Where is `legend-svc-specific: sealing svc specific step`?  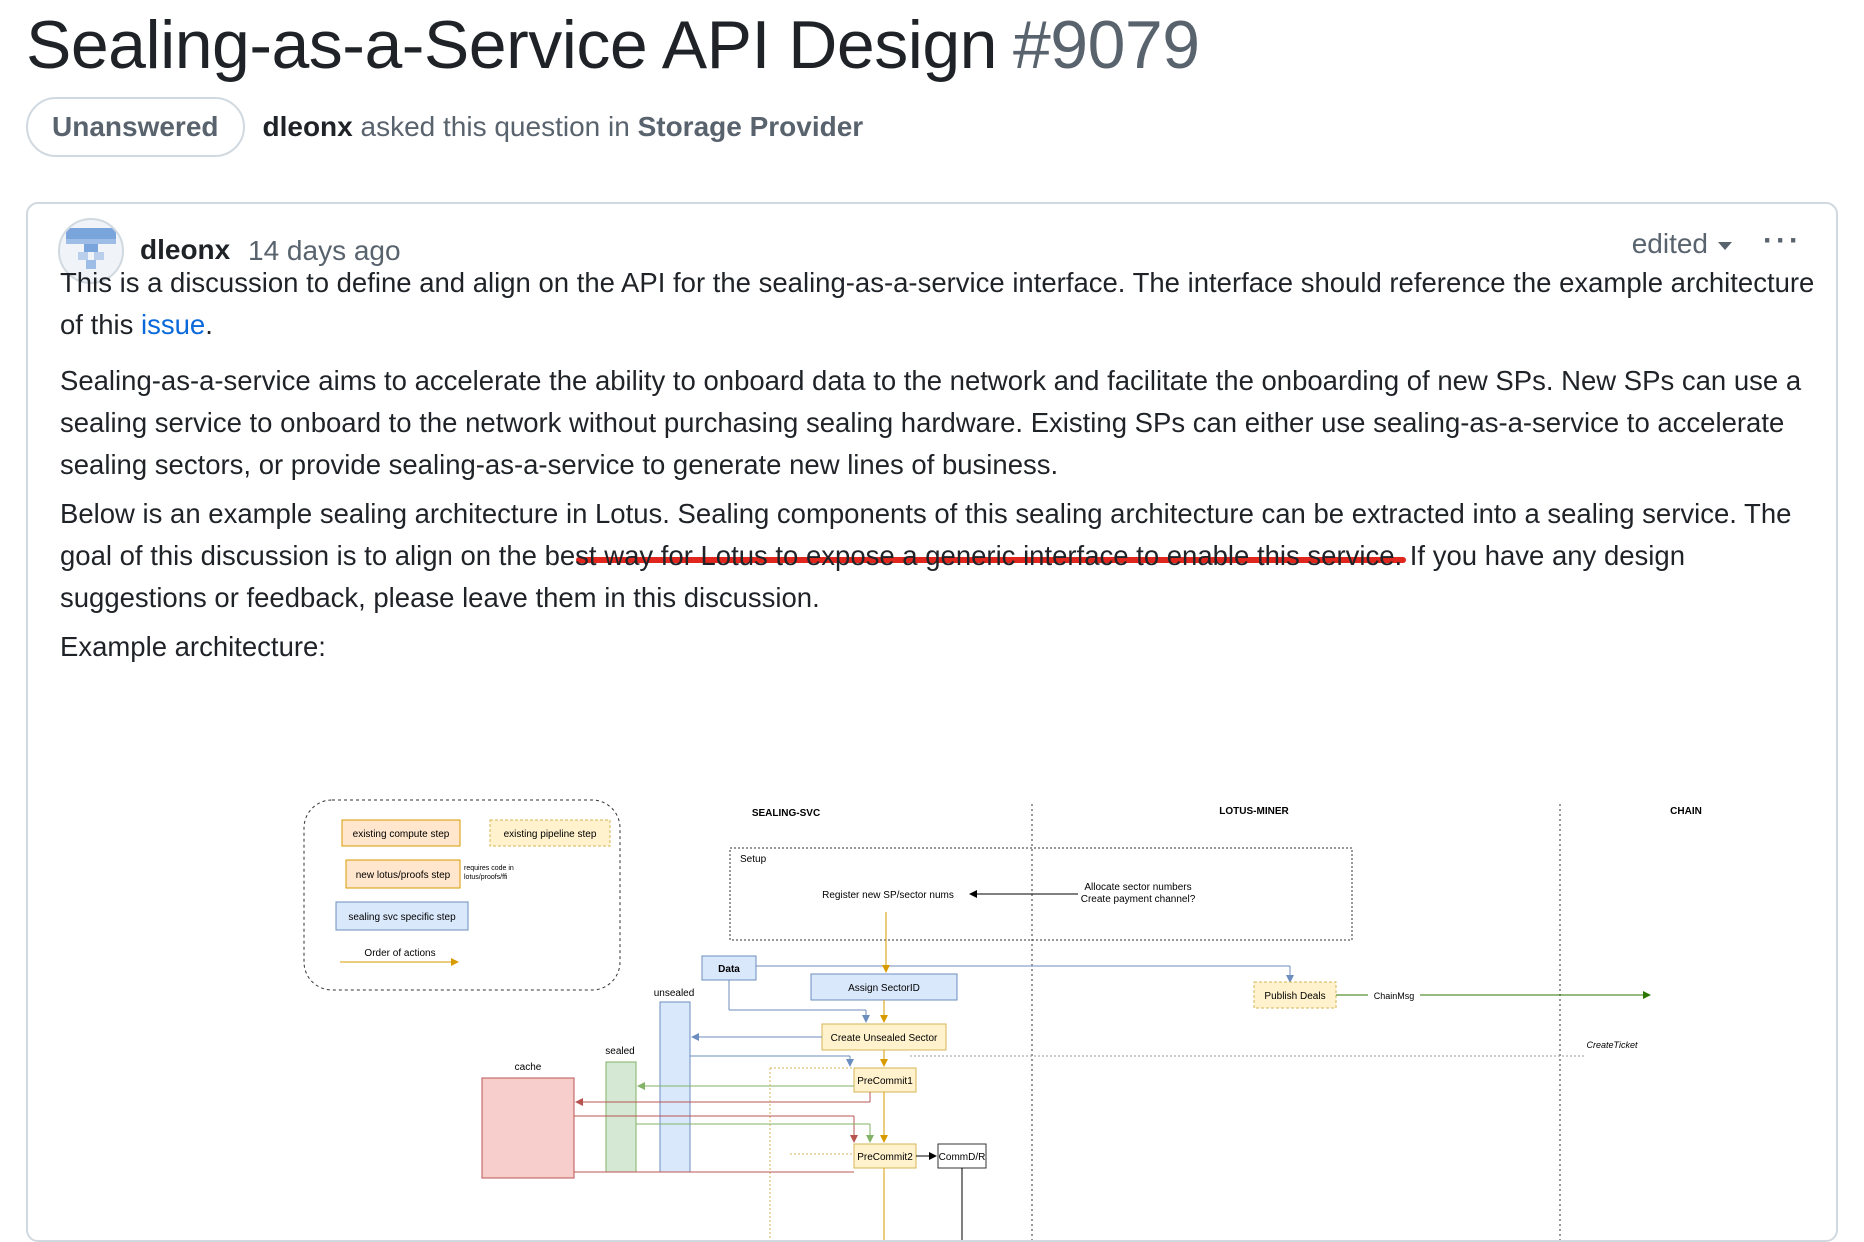
legend-svc-specific: sealing svc specific step is located at coordinates (402, 917).